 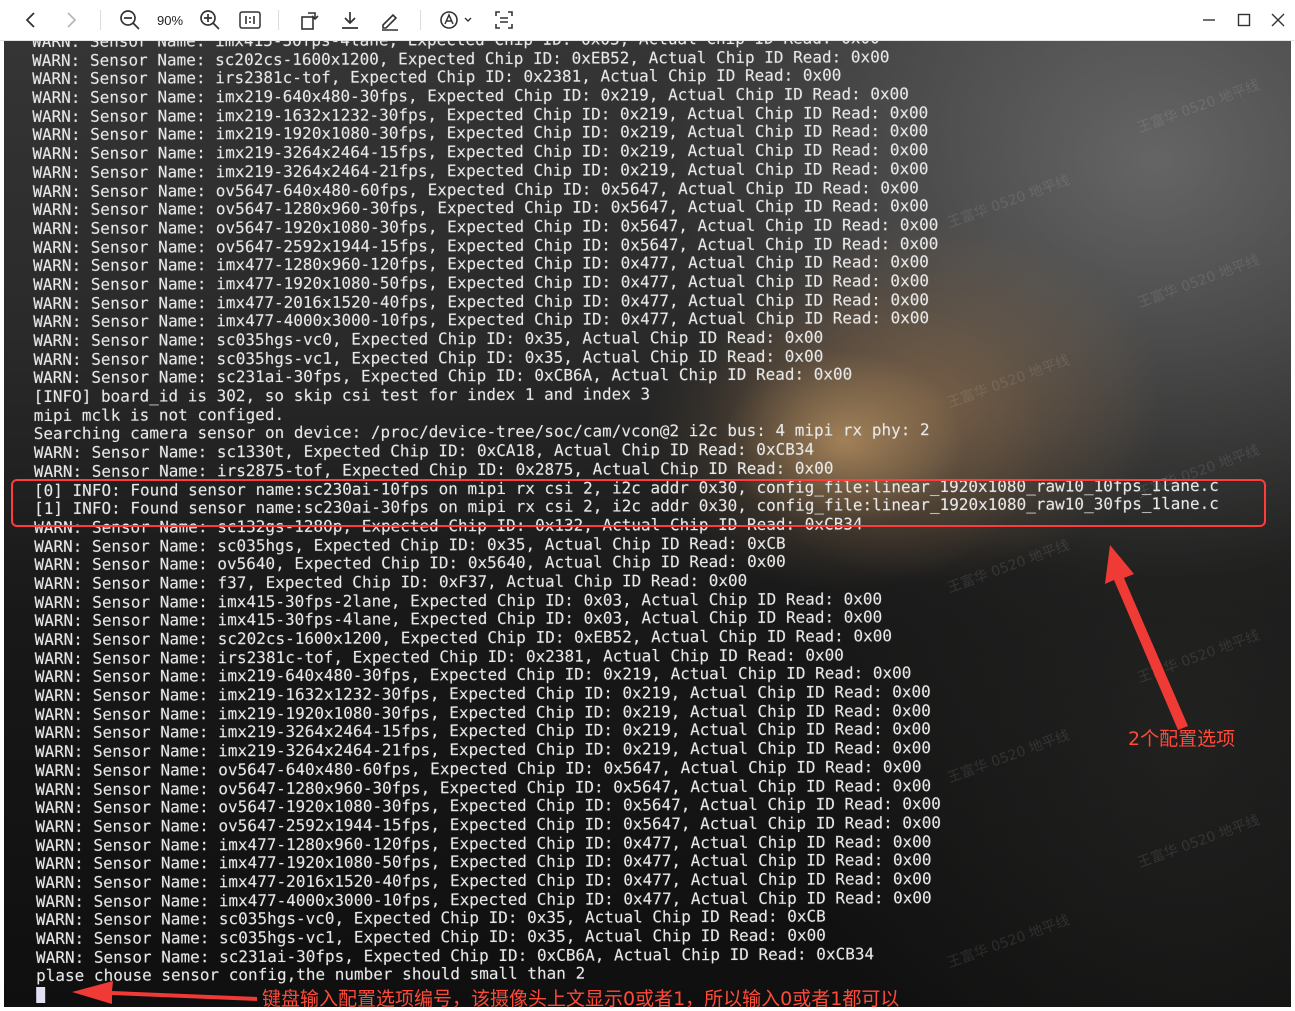 What do you see at coordinates (647, 20) in the screenshot?
I see `viewer-toolbar: 90%` at bounding box center [647, 20].